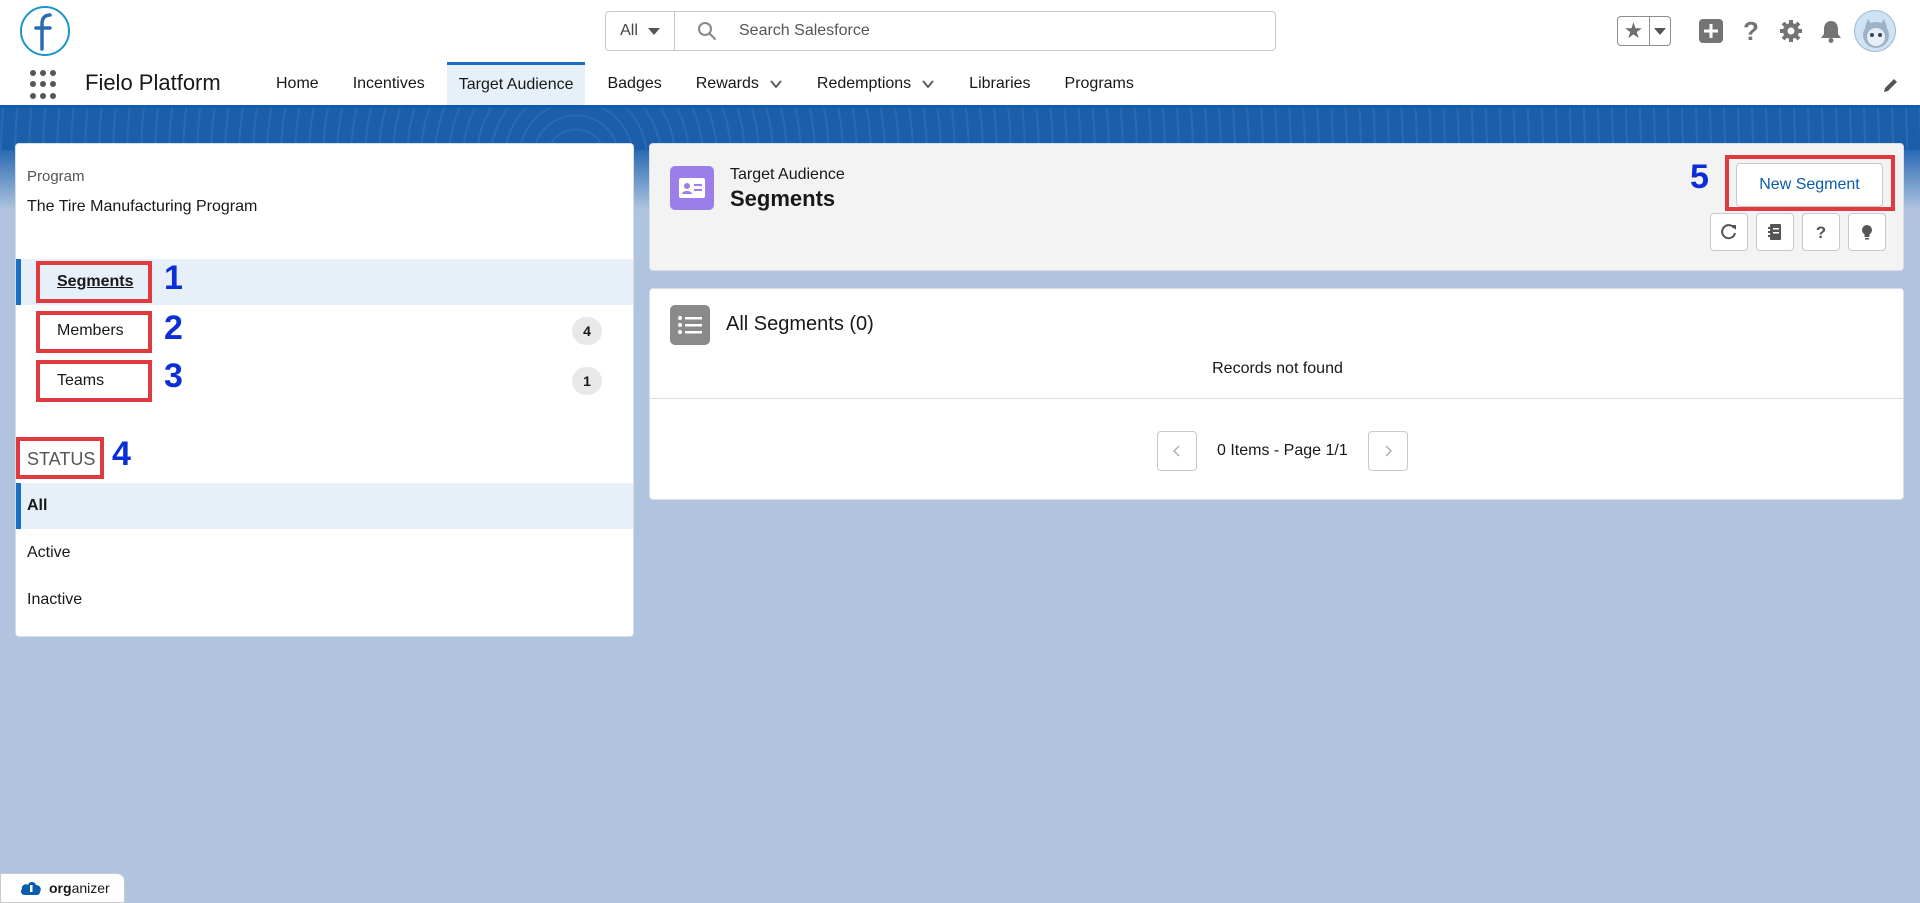 Image resolution: width=1920 pixels, height=903 pixels. Describe the element at coordinates (1891, 85) in the screenshot. I see `edit-nav-pencil-icon` at that location.